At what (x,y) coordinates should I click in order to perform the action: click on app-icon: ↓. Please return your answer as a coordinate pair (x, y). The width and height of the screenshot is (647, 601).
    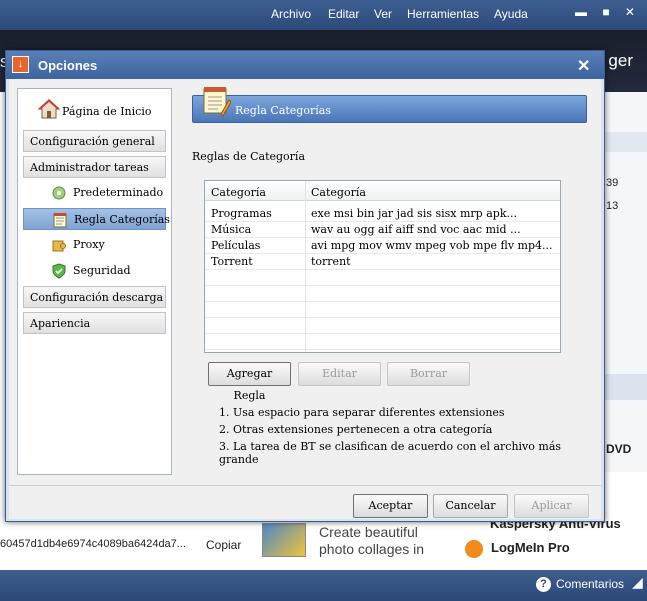
    Looking at the image, I should click on (20, 64).